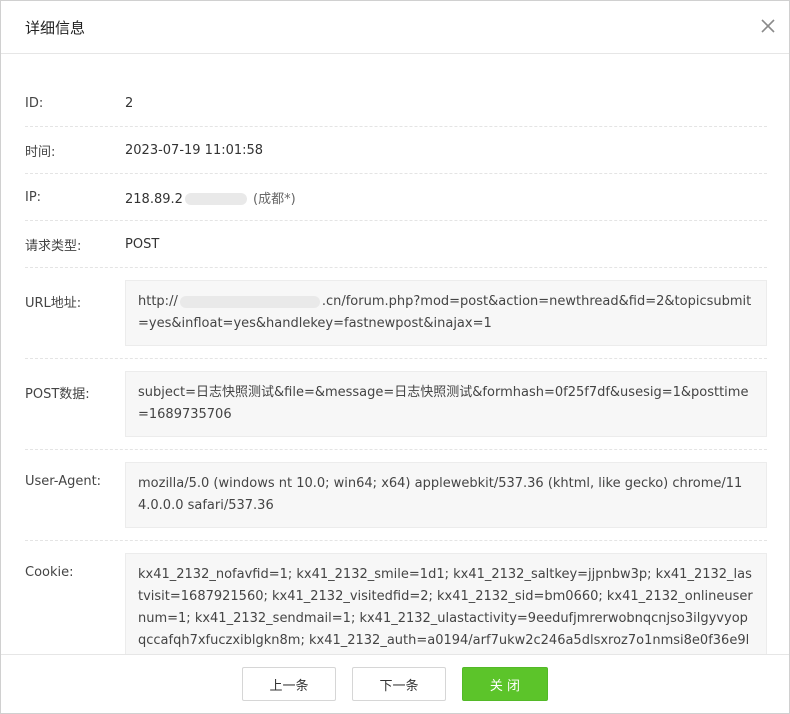 The width and height of the screenshot is (790, 714). What do you see at coordinates (154, 199) in the screenshot?
I see `ip-prefix: 218.89.2` at bounding box center [154, 199].